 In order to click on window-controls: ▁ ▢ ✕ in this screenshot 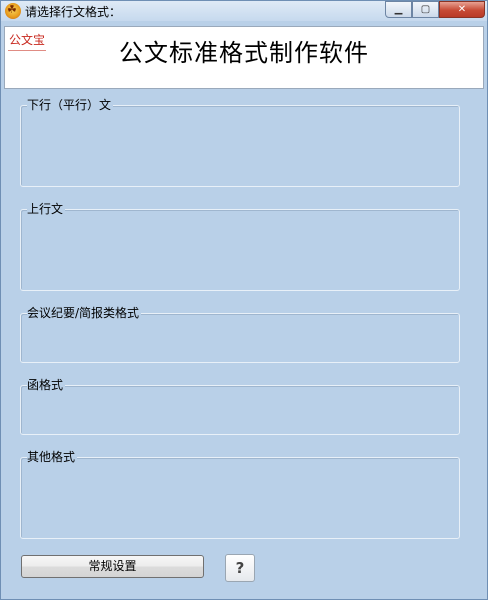, I will do `click(435, 10)`.